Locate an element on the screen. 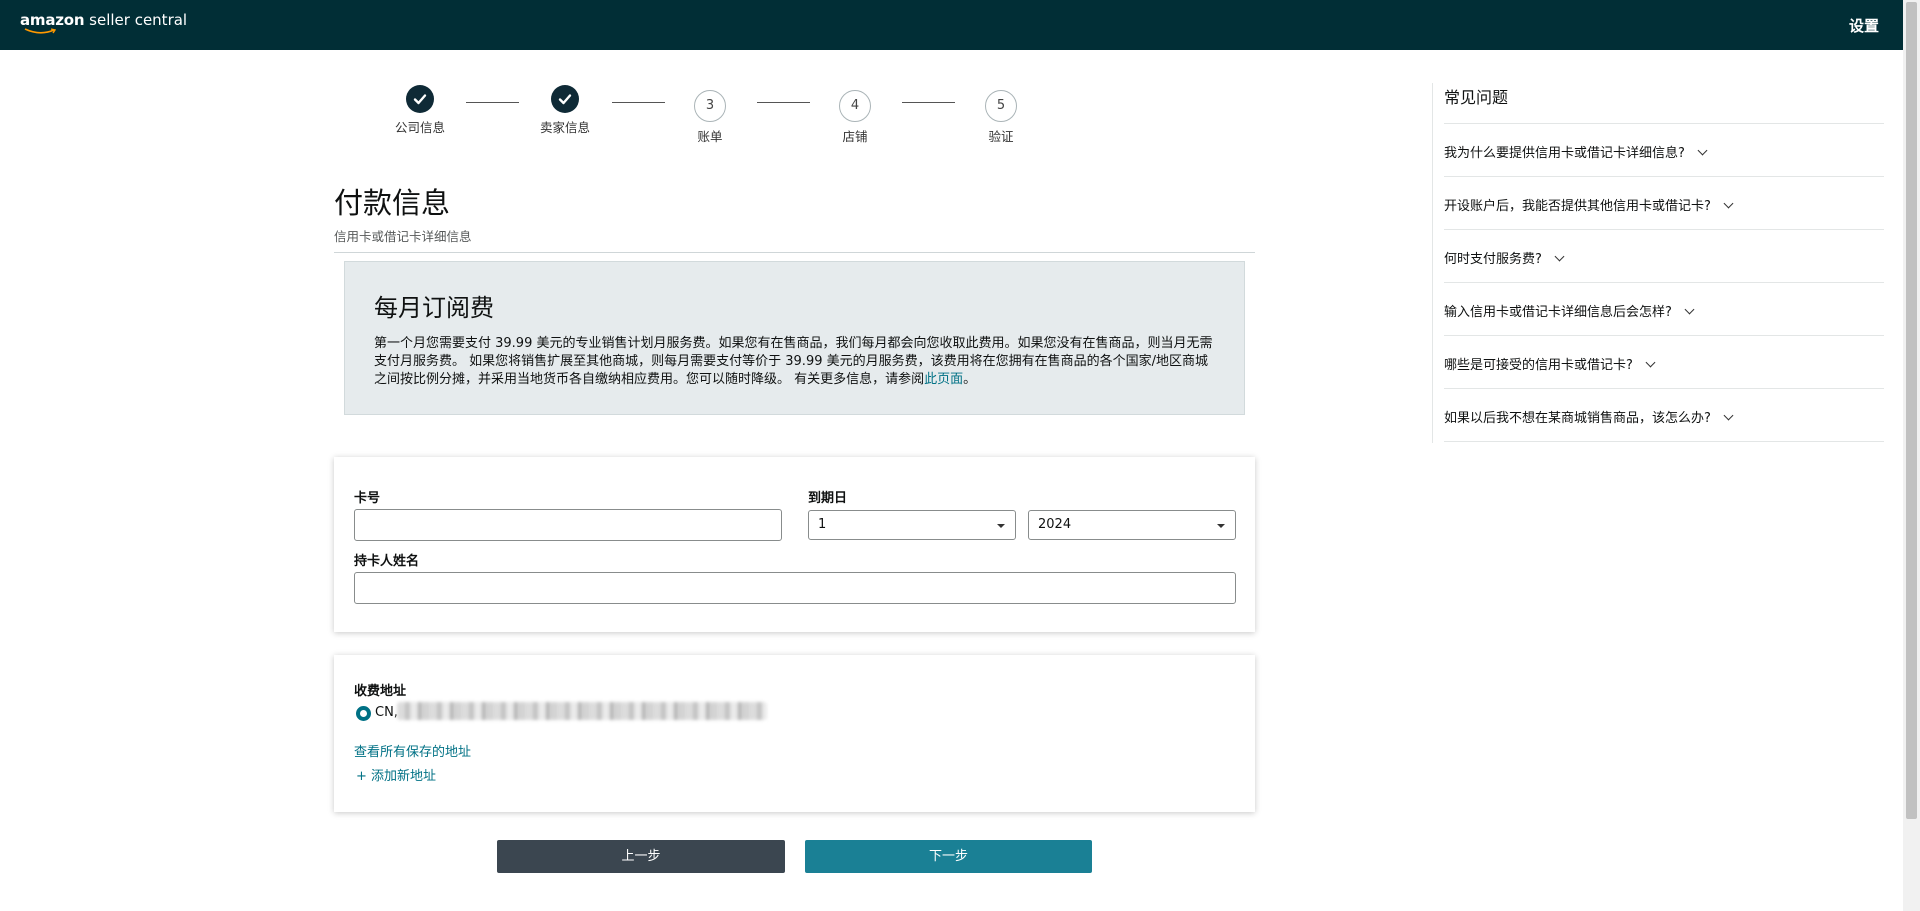  step-billing: 3 账单 is located at coordinates (710, 117).